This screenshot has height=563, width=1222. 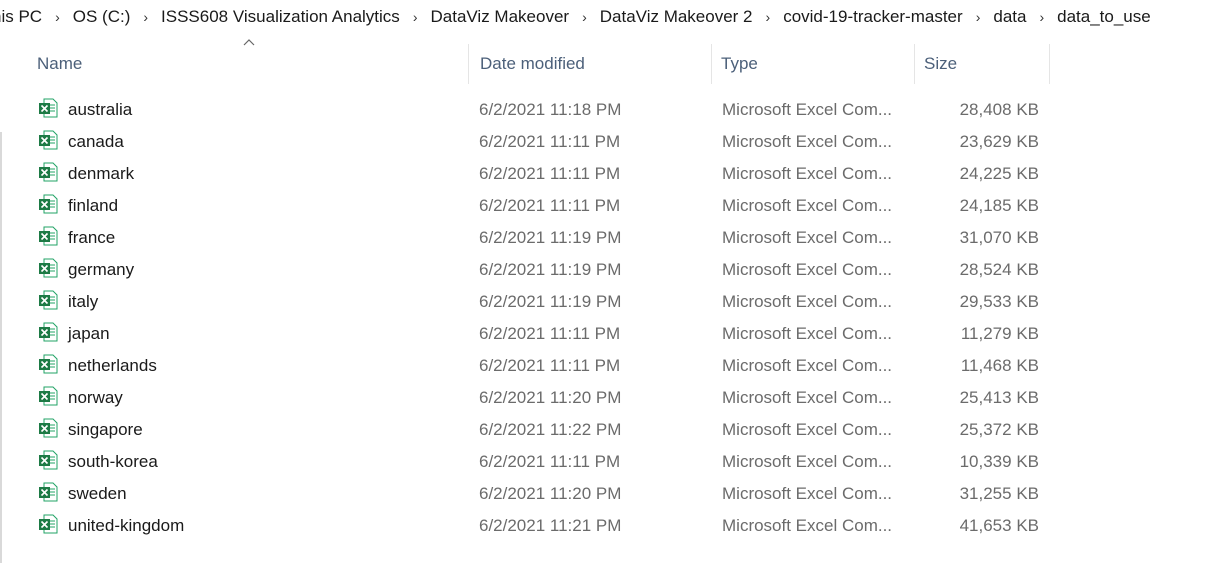 What do you see at coordinates (112, 366) in the screenshot?
I see `file-name: netherlands` at bounding box center [112, 366].